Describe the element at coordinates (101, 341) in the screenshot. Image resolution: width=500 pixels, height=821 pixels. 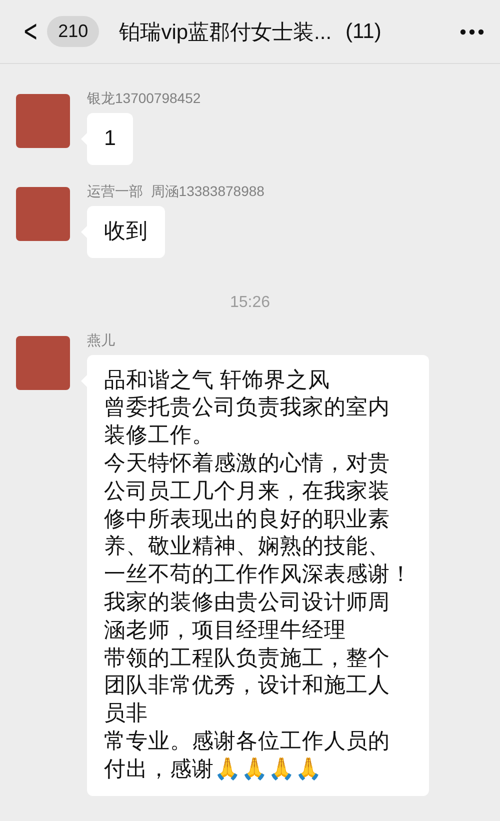
I see `sender-name: 燕儿` at that location.